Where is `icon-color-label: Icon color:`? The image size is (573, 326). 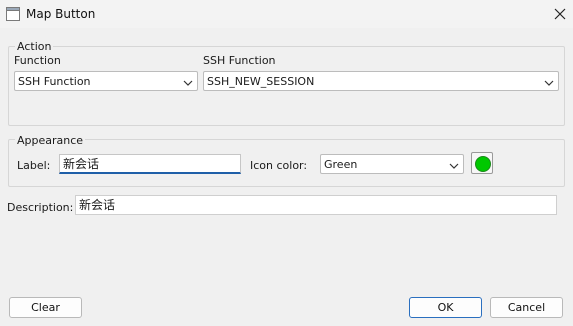
icon-color-label: Icon color: is located at coordinates (279, 165).